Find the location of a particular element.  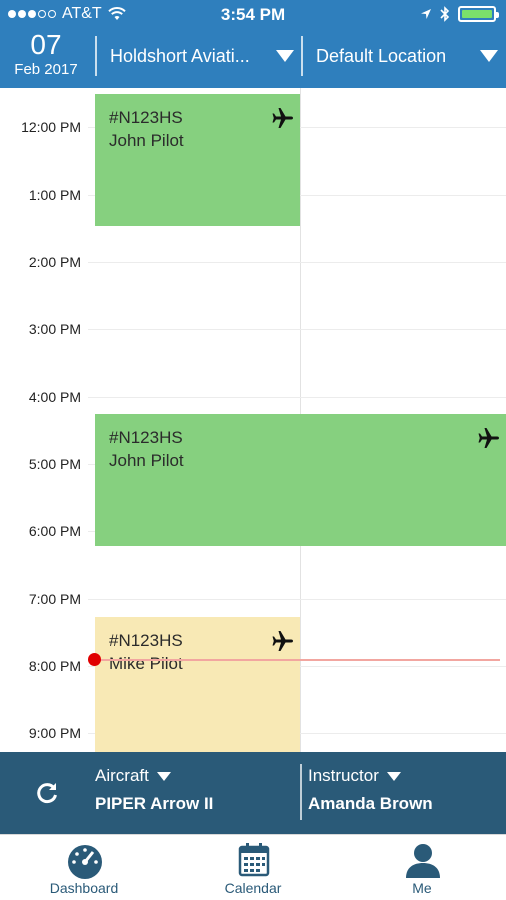

tab-me: Me is located at coordinates (422, 867).